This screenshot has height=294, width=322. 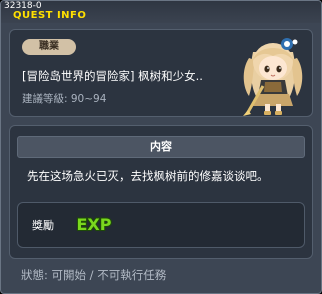 What do you see at coordinates (161, 225) in the screenshot?
I see `reward-box: 獎勵 EXP` at bounding box center [161, 225].